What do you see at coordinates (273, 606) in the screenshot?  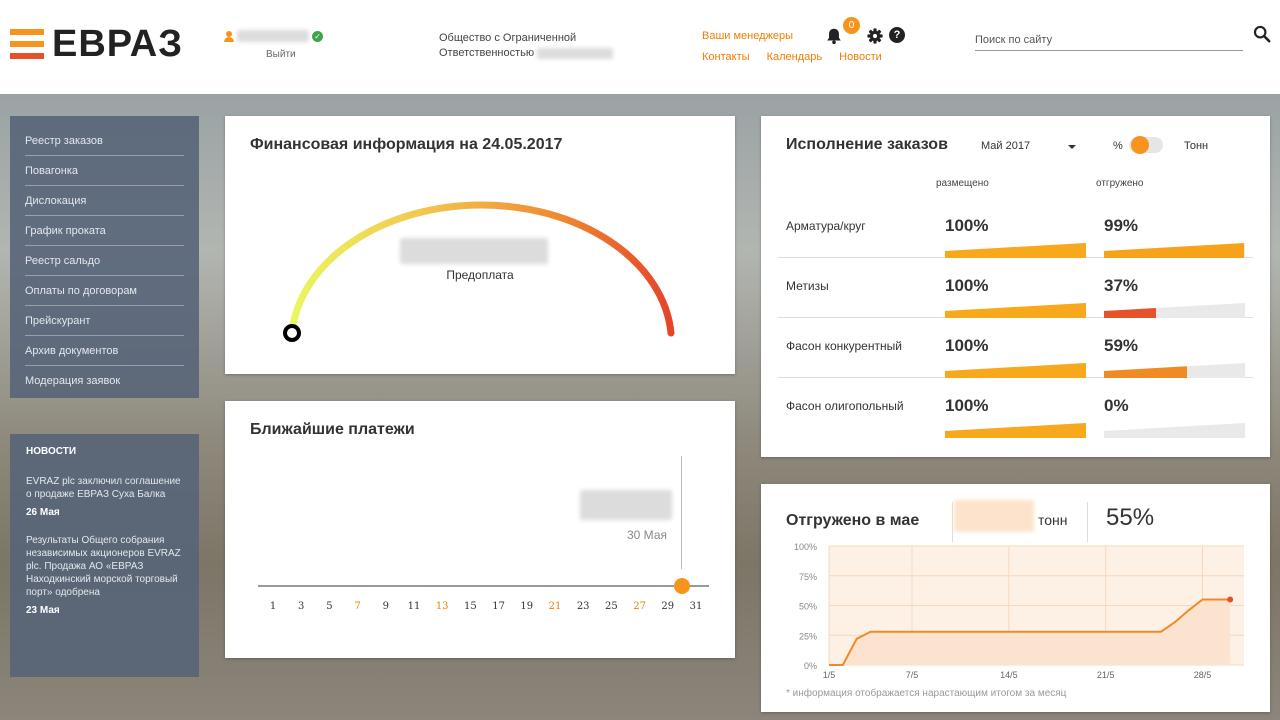 I see `timeline-day-label: 1` at bounding box center [273, 606].